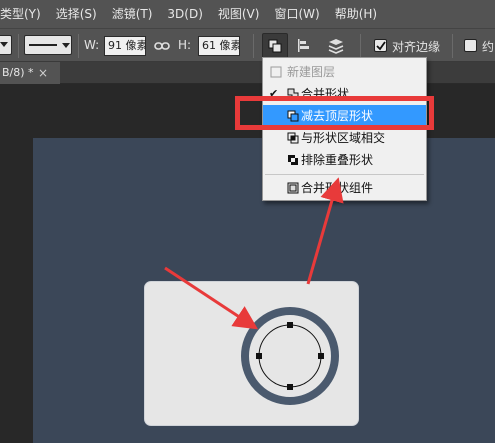  What do you see at coordinates (470, 45) in the screenshot?
I see `constrain-checkbox` at bounding box center [470, 45].